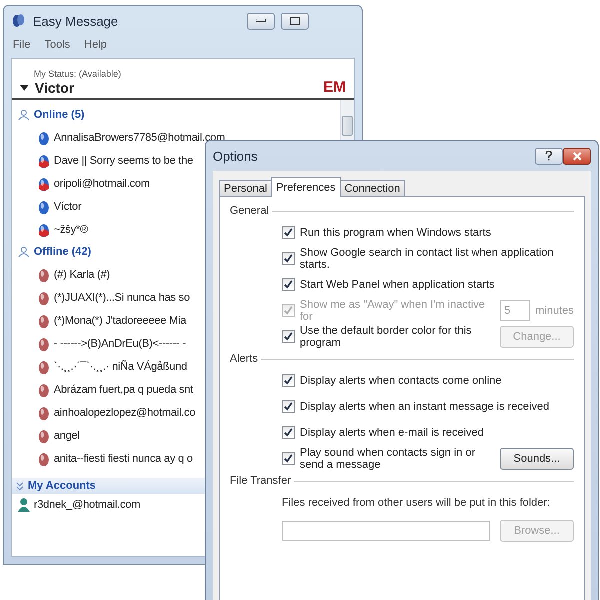  I want to click on folder-path-field, so click(386, 531).